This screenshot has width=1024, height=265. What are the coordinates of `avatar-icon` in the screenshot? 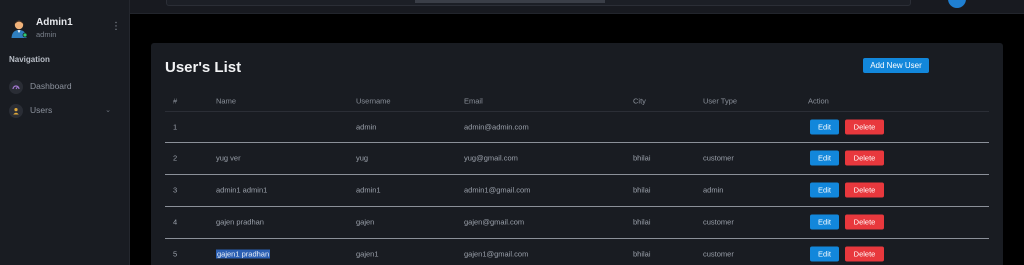 It's located at (19, 29).